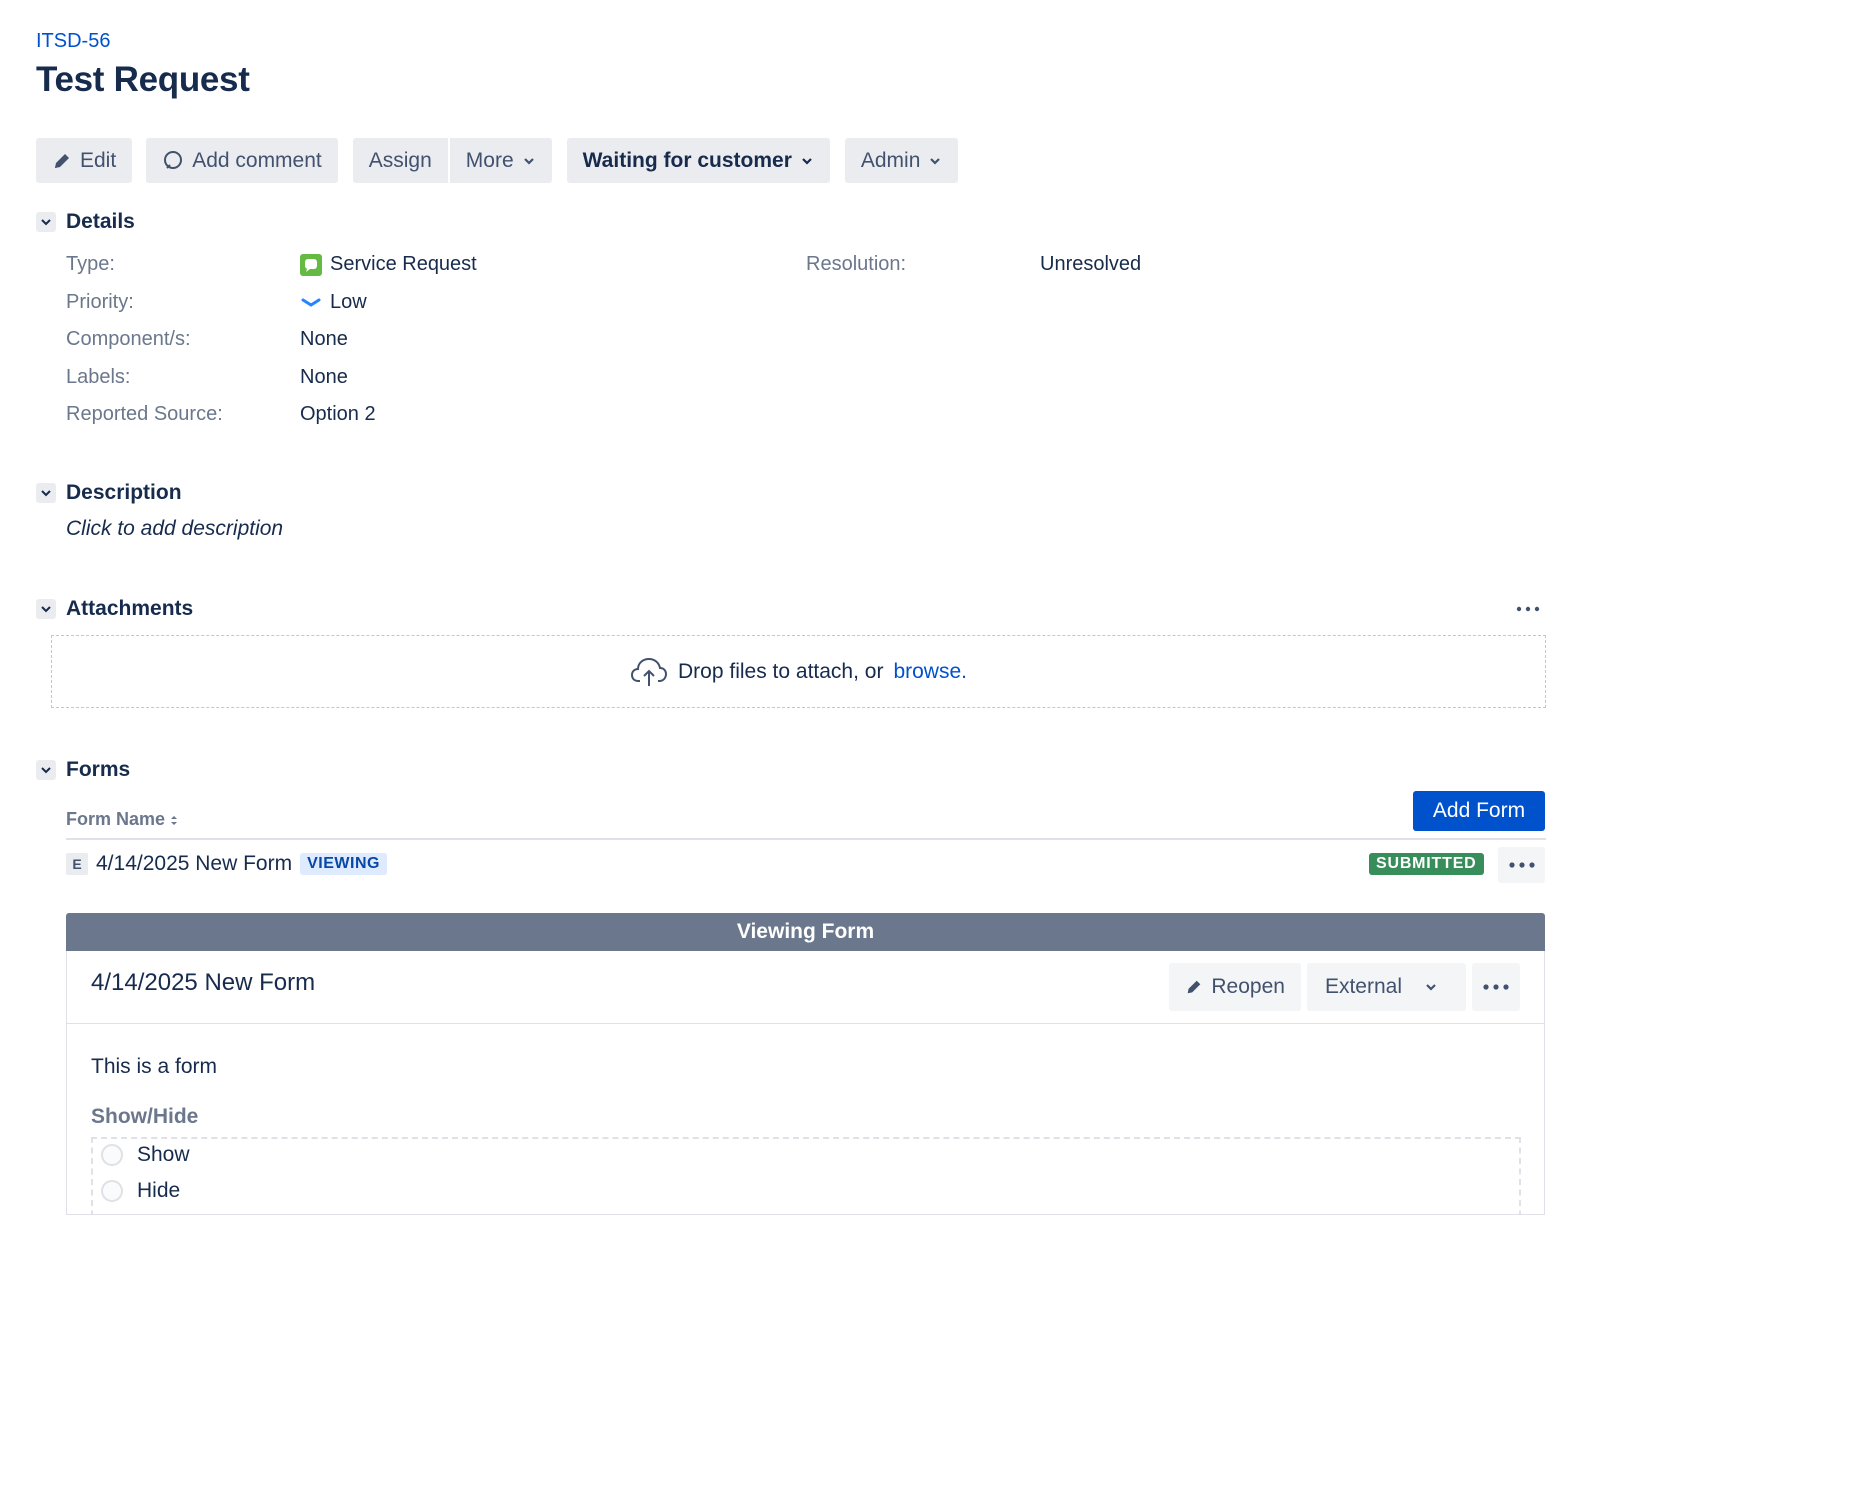 The width and height of the screenshot is (1874, 1488). Describe the element at coordinates (1091, 264) in the screenshot. I see `resolution-value: Unresolved` at that location.